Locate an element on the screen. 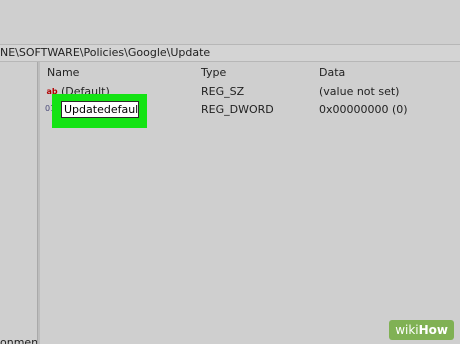  watermark-wiki: wiki is located at coordinates (407, 330).